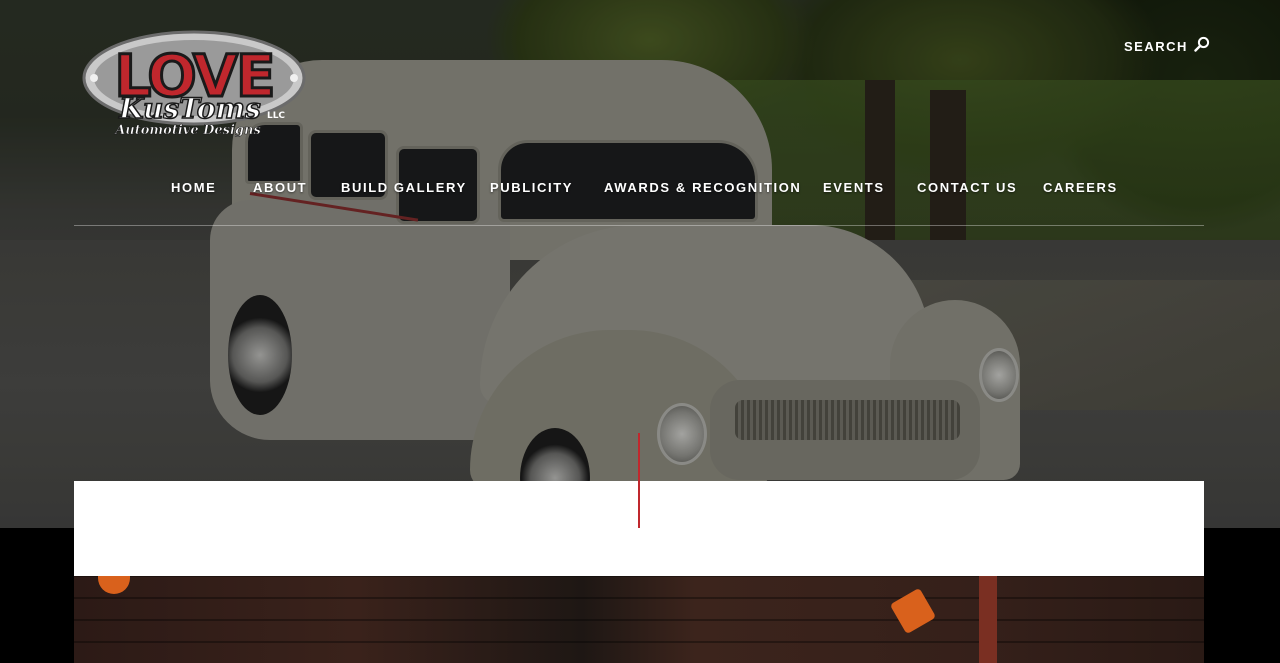 This screenshot has height=663, width=1280. Describe the element at coordinates (639, 619) in the screenshot. I see `brick-wall-image` at that location.